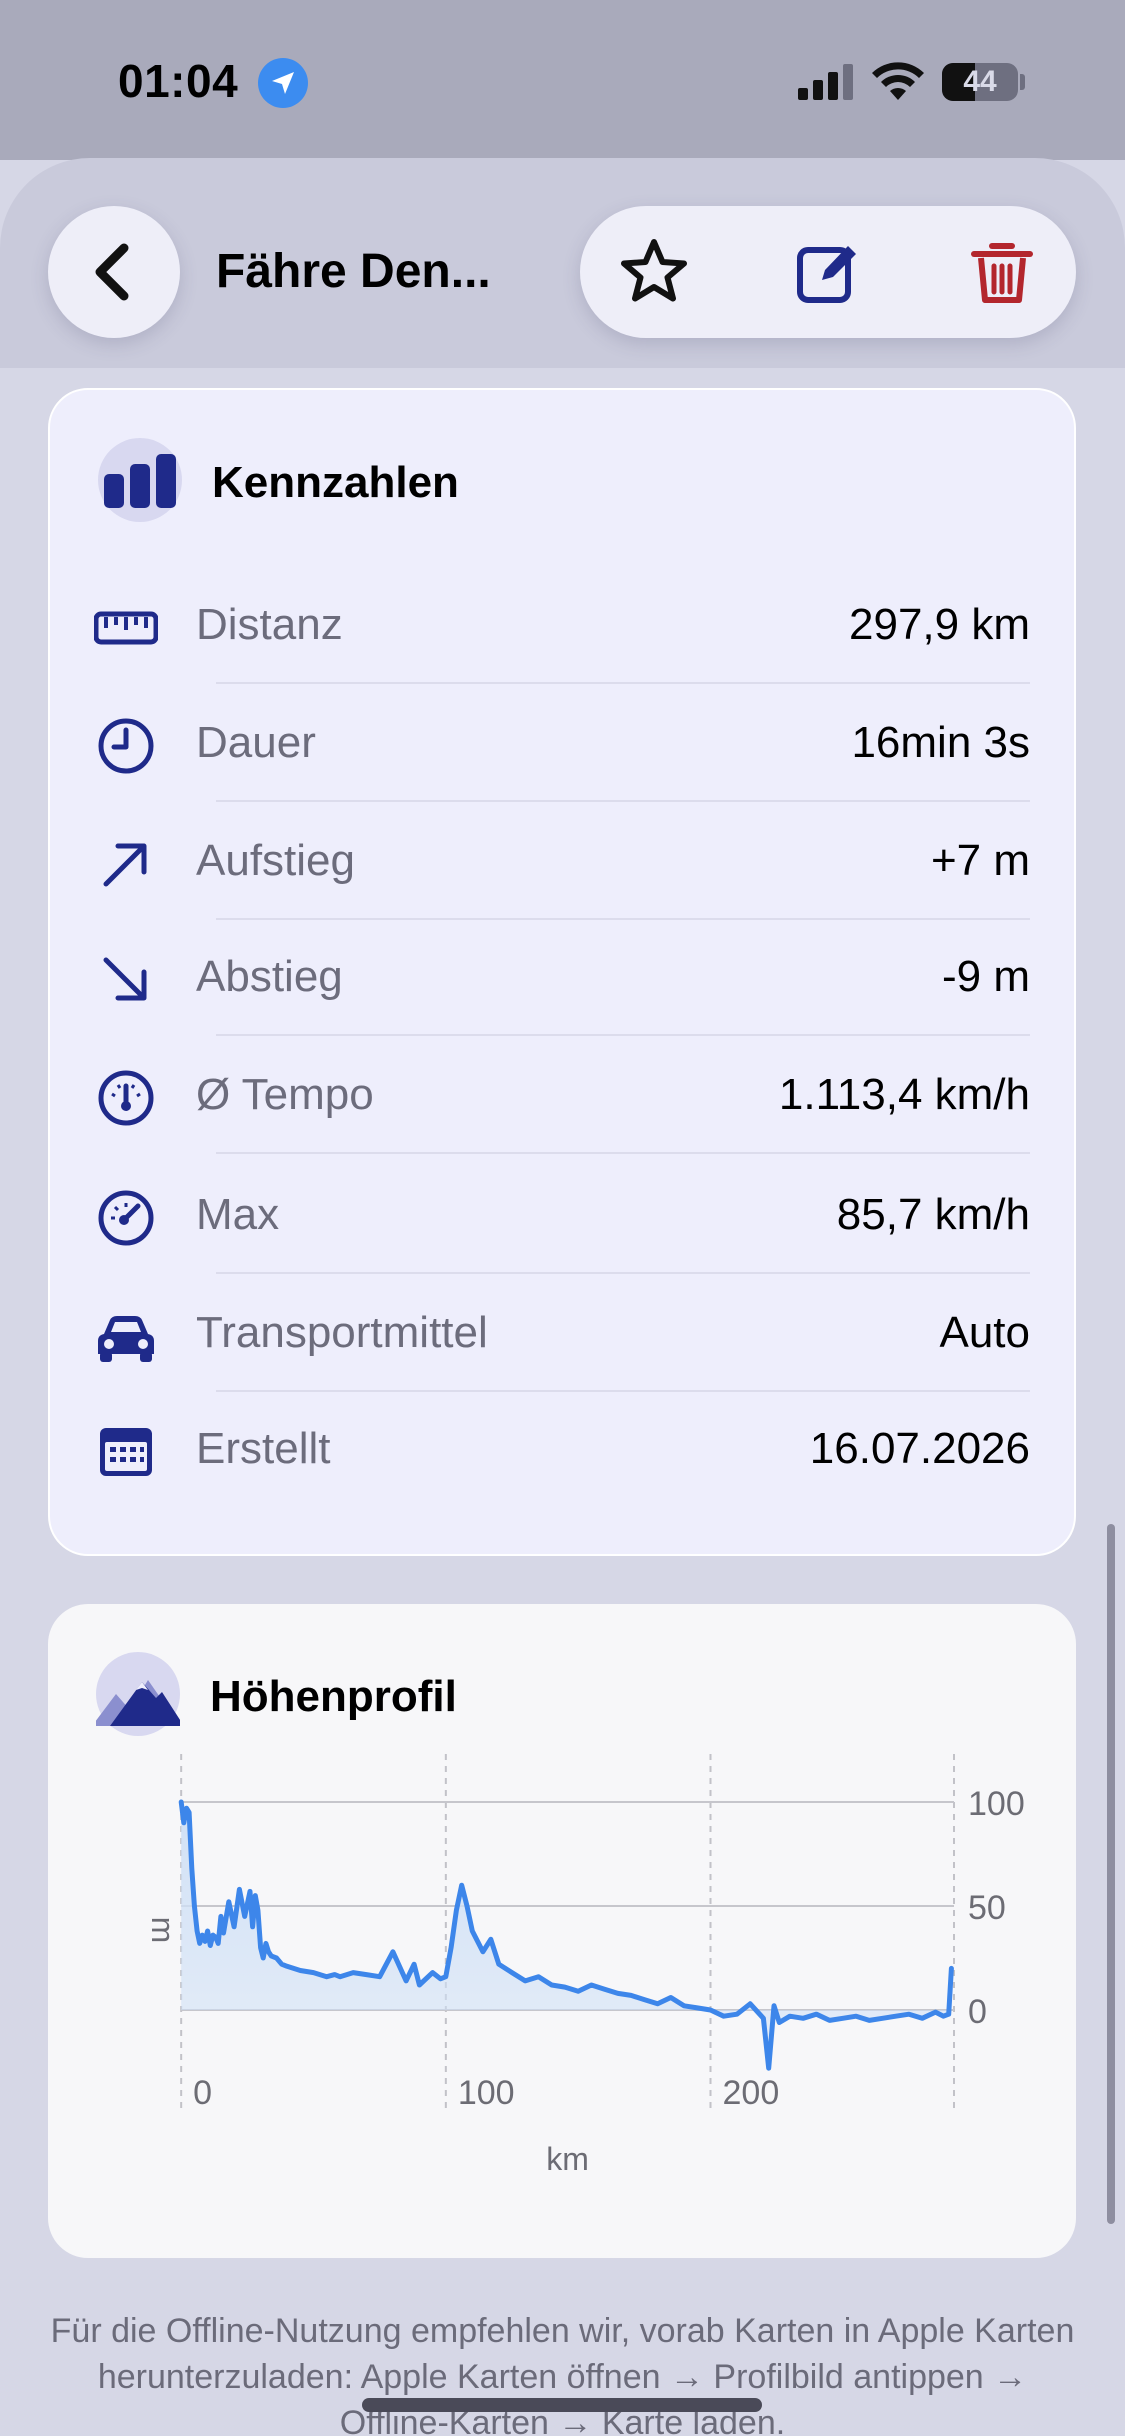 Image resolution: width=1125 pixels, height=2436 pixels. What do you see at coordinates (933, 1214) in the screenshot?
I see `stat-value: 85,7 km/h` at bounding box center [933, 1214].